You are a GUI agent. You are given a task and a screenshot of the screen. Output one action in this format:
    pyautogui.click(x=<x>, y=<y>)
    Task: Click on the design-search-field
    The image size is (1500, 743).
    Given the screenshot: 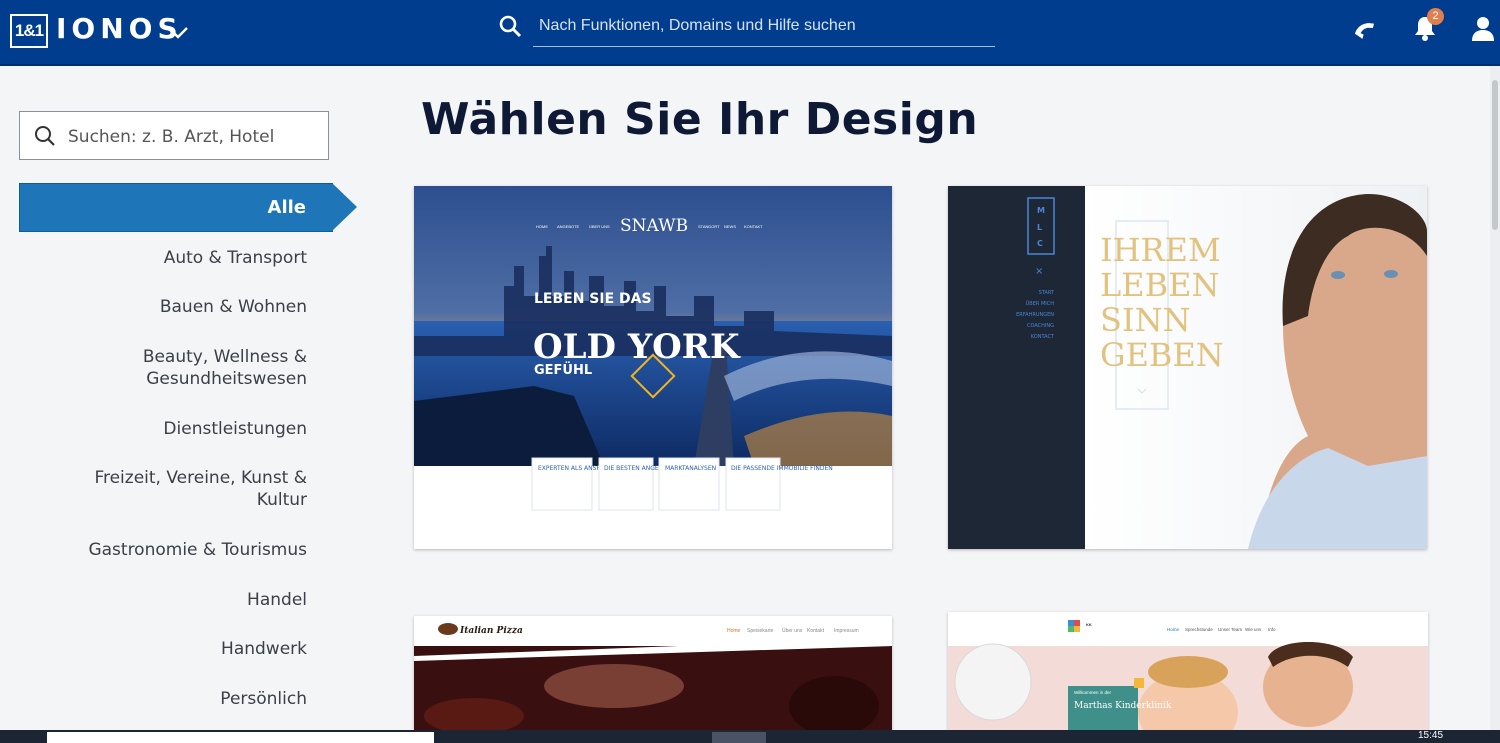 What is the action you would take?
    pyautogui.click(x=174, y=136)
    